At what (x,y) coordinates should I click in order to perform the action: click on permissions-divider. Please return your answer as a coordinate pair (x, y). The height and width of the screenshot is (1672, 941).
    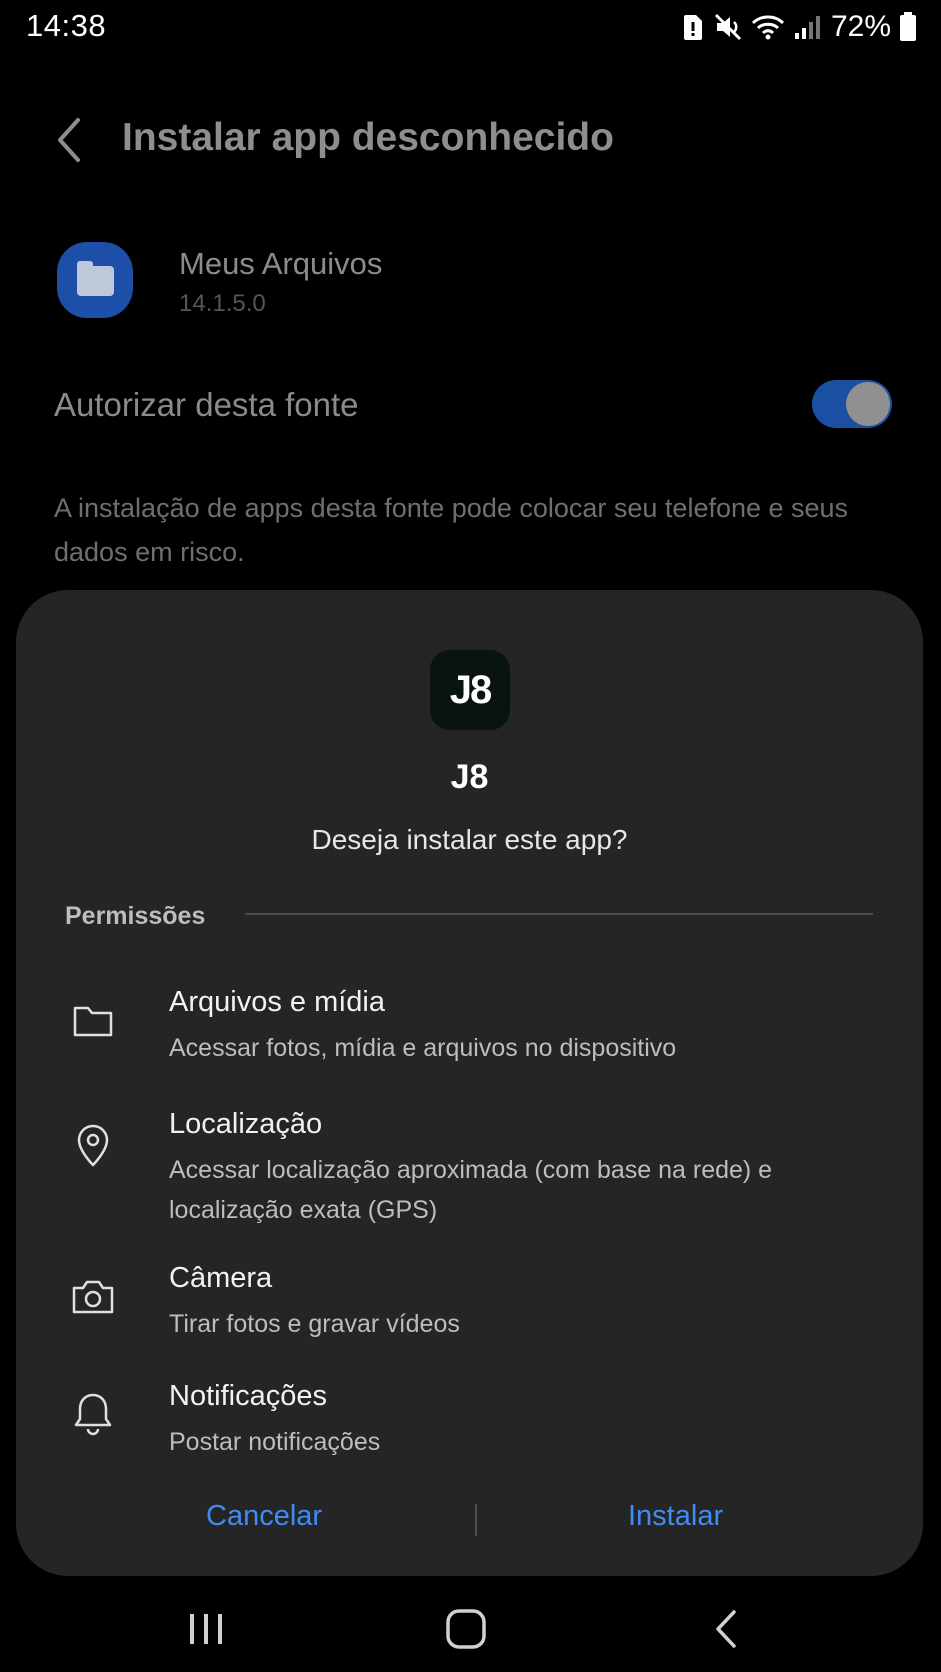
    Looking at the image, I should click on (559, 914).